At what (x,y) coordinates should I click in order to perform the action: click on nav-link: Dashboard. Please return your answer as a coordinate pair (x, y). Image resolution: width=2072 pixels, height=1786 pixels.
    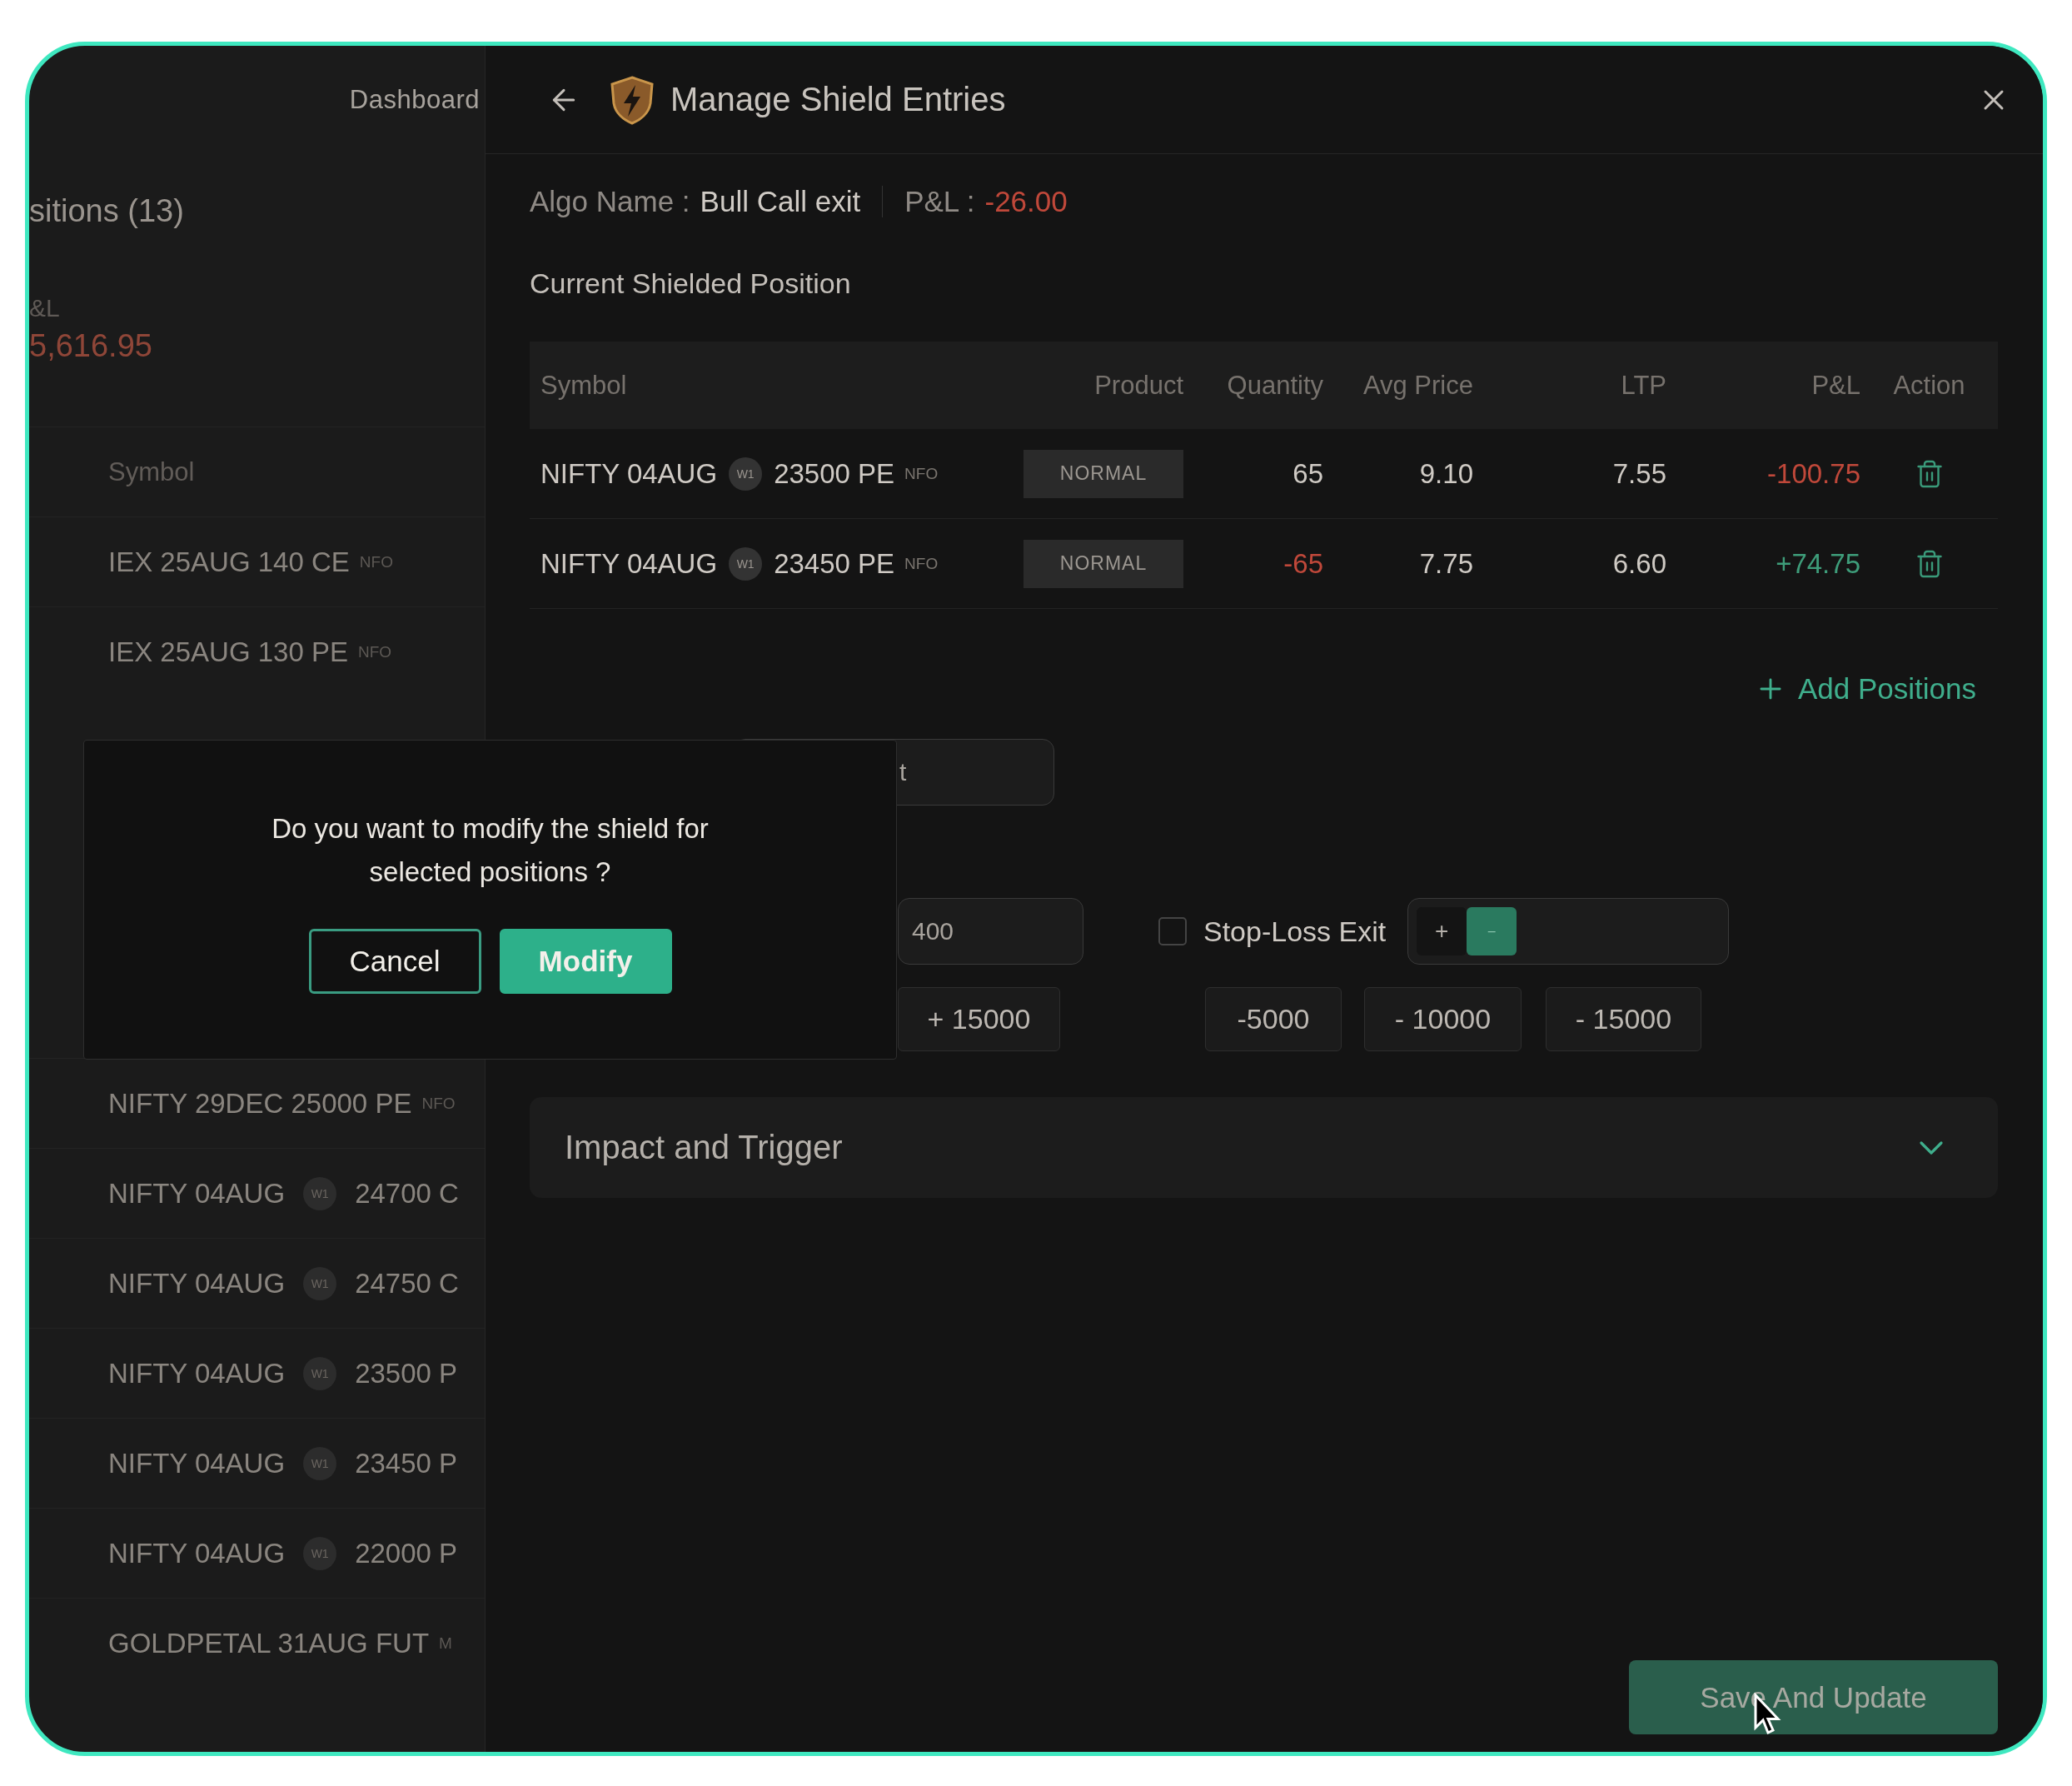
    Looking at the image, I should click on (415, 100).